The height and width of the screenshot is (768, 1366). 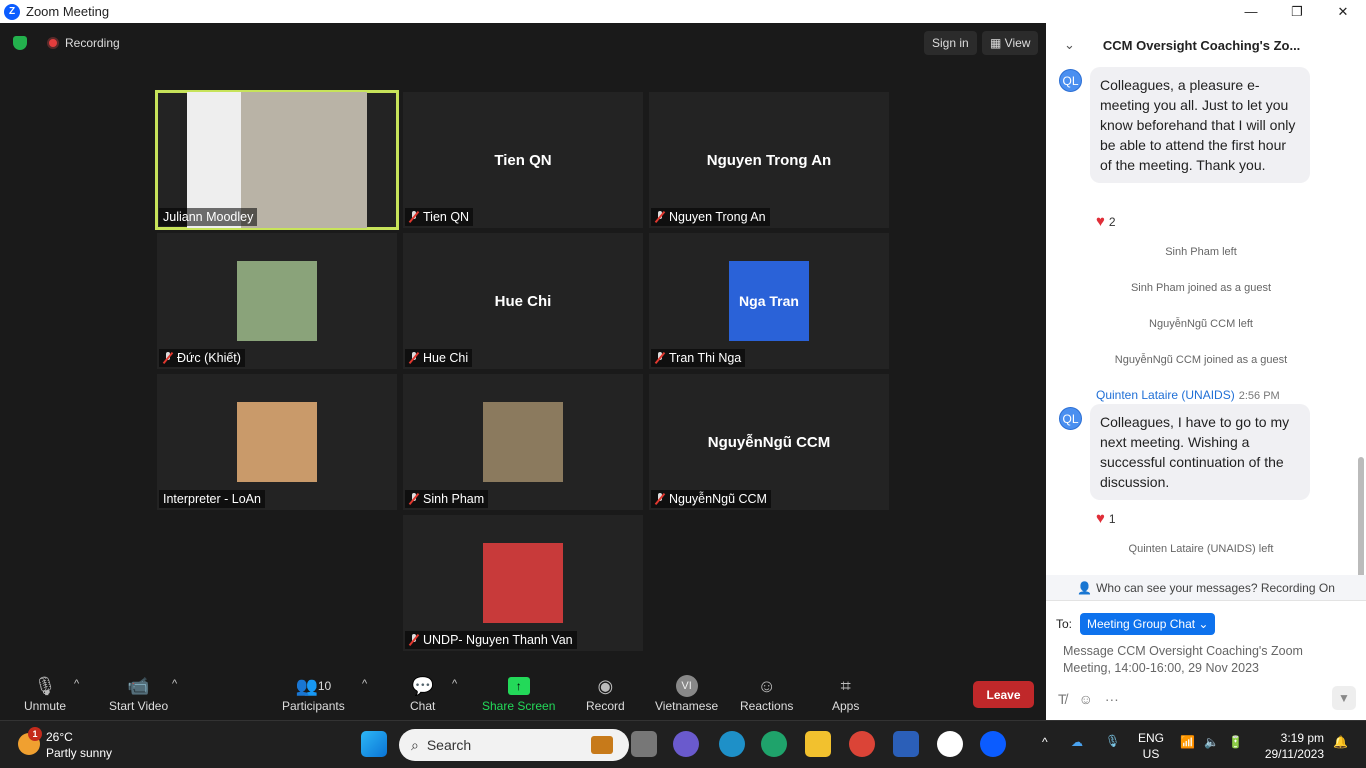 What do you see at coordinates (1070, 418) in the screenshot?
I see `avatar: QL` at bounding box center [1070, 418].